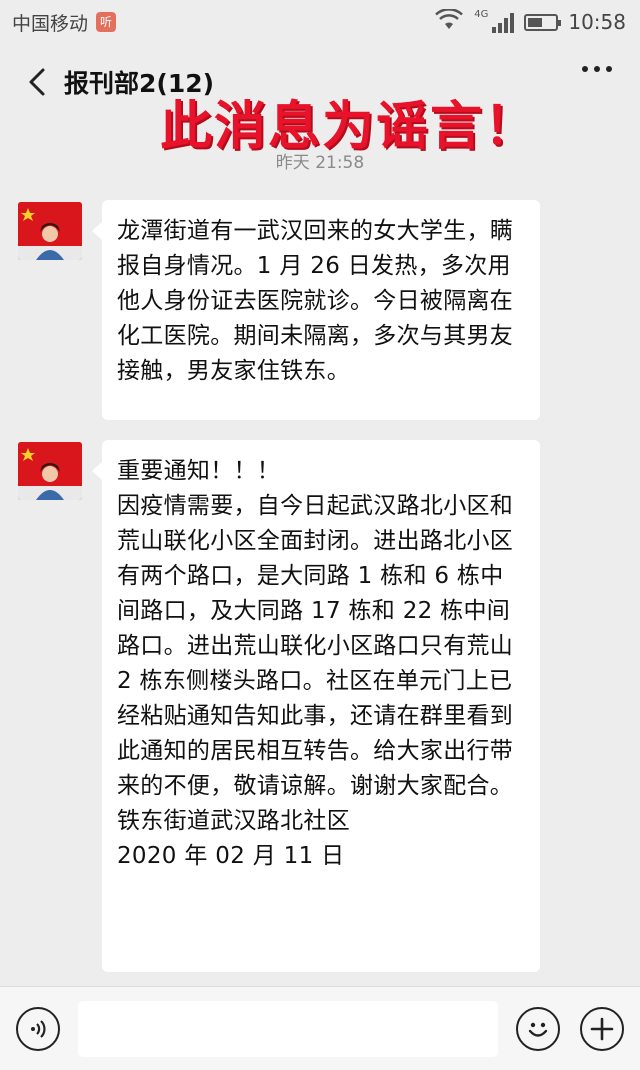 The image size is (640, 1070). What do you see at coordinates (349, 127) in the screenshot?
I see `rumor-overlay-text: 此消息为谣言！` at bounding box center [349, 127].